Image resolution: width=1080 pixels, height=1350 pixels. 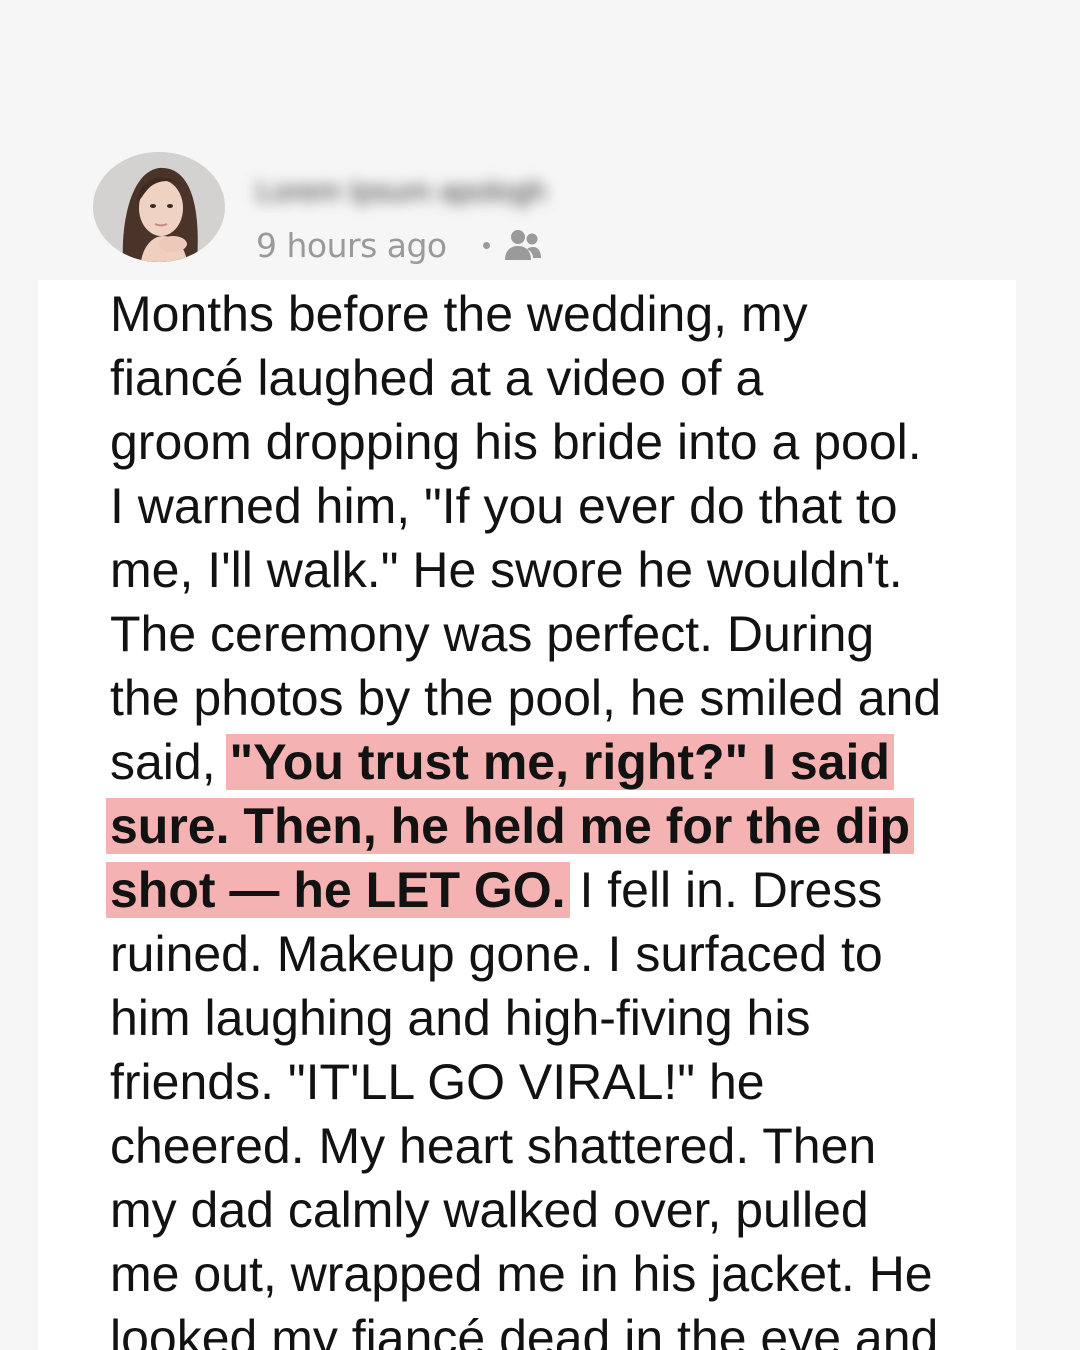 I want to click on story-line: Months before the wedding, my, so click(x=550, y=314).